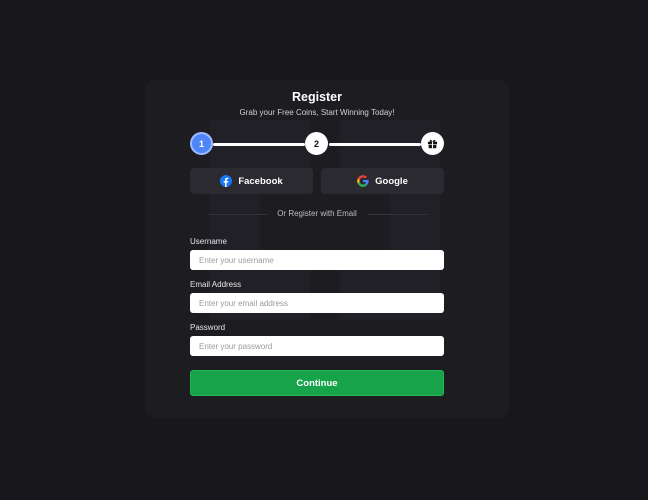  Describe the element at coordinates (397, 214) in the screenshot. I see `divider-line-right` at that location.